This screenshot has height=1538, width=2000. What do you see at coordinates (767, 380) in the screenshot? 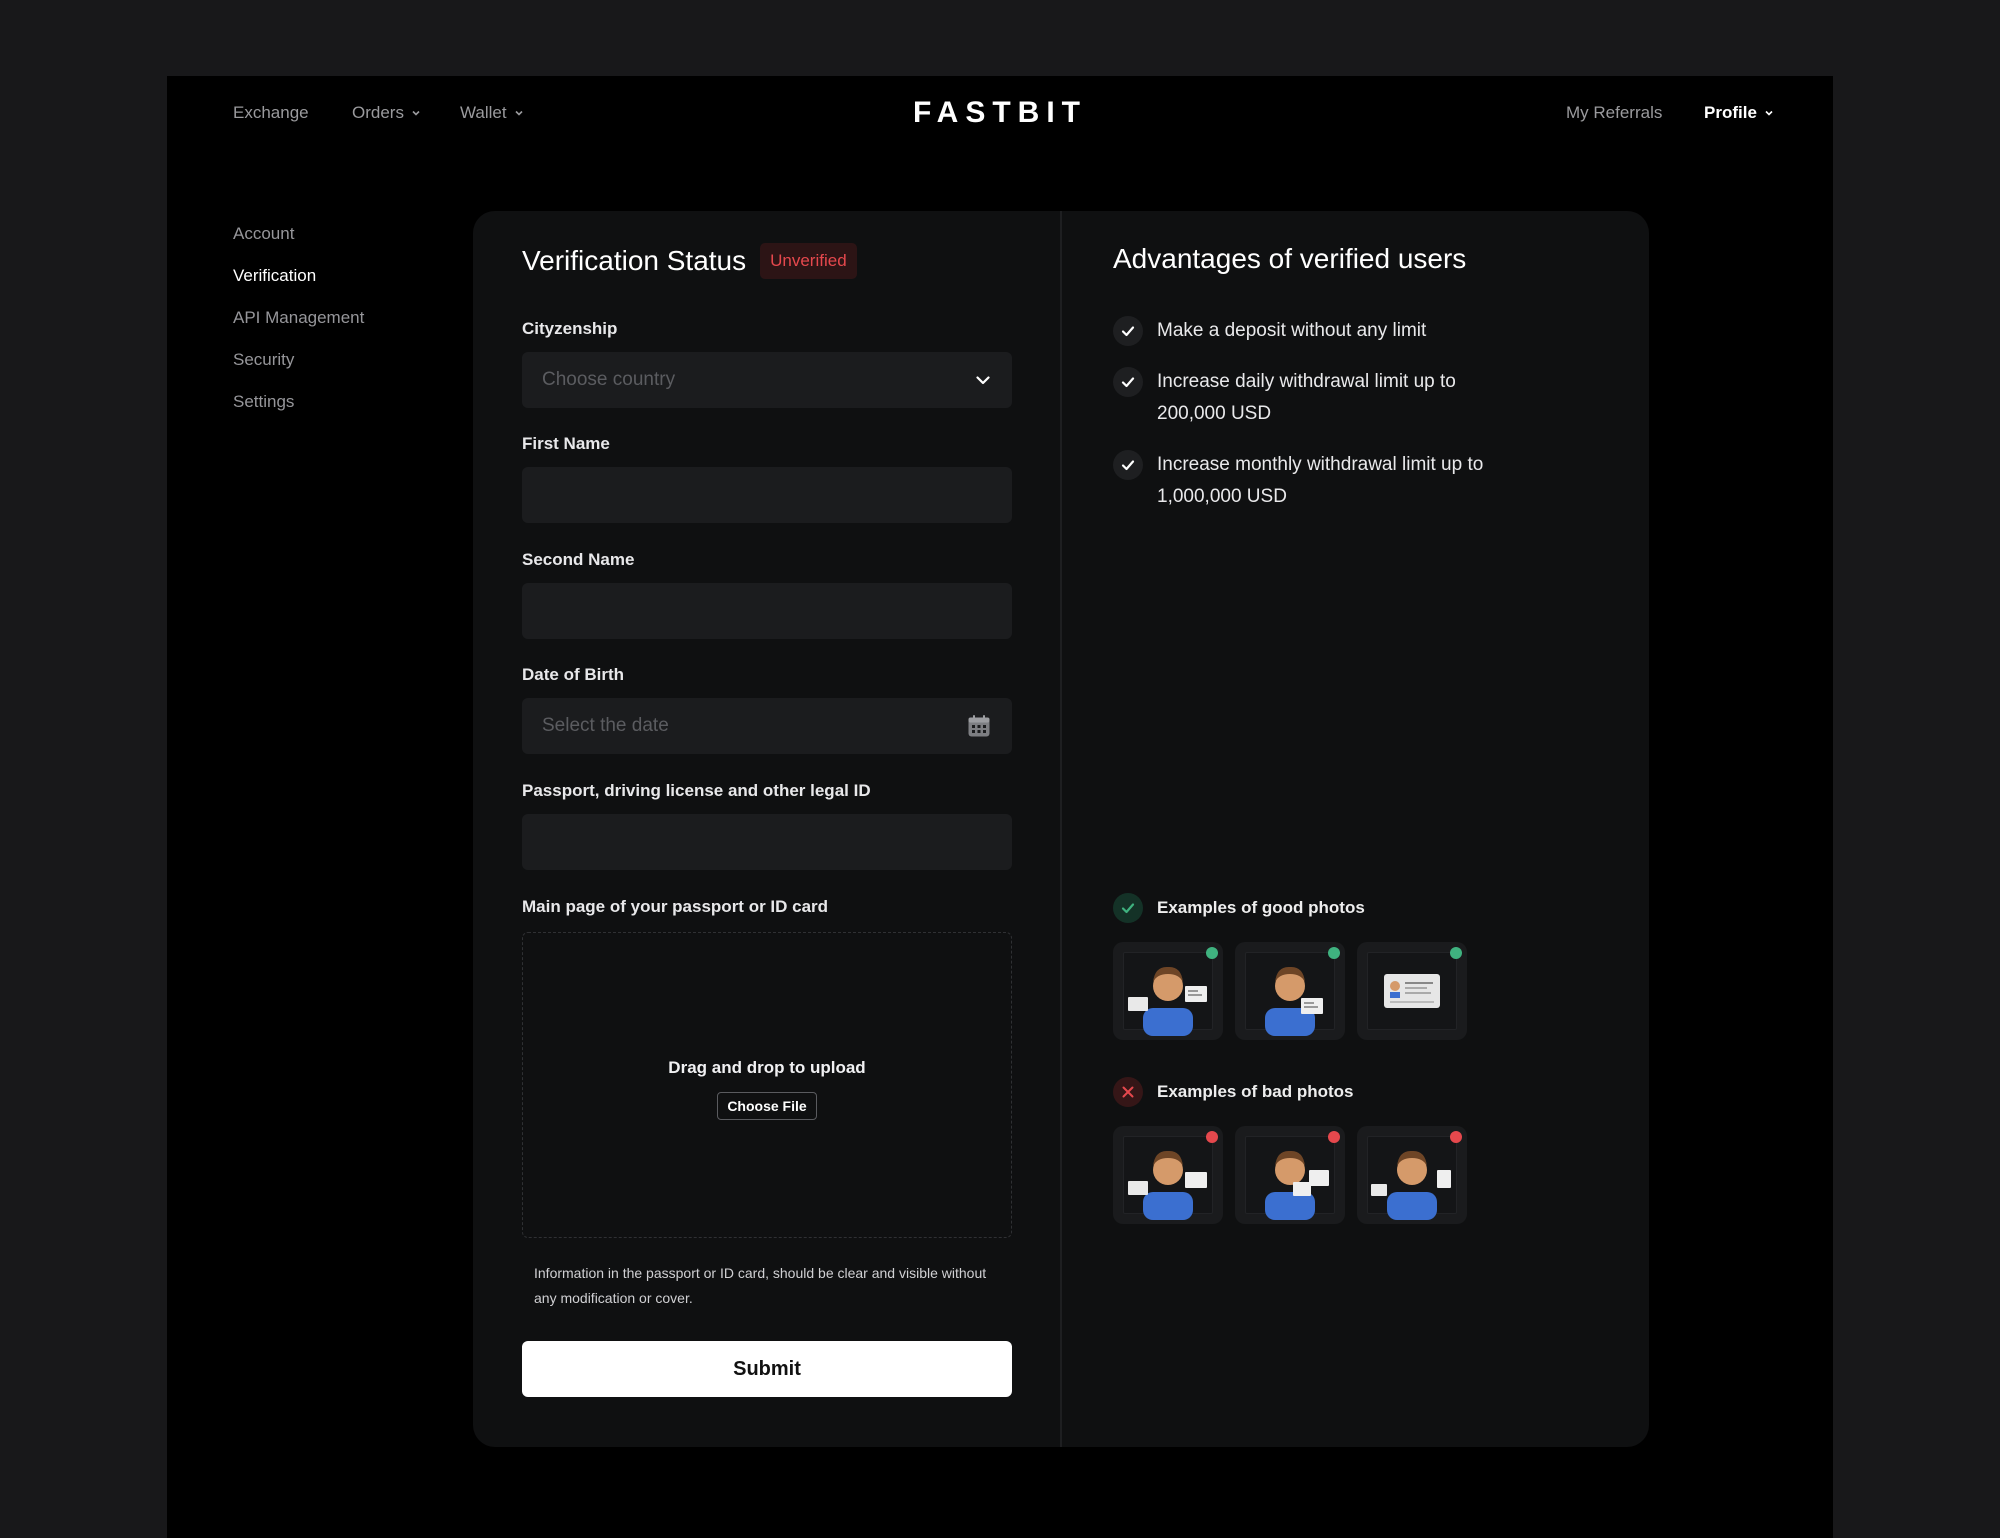
I see `citizenship-select: Choose country` at bounding box center [767, 380].